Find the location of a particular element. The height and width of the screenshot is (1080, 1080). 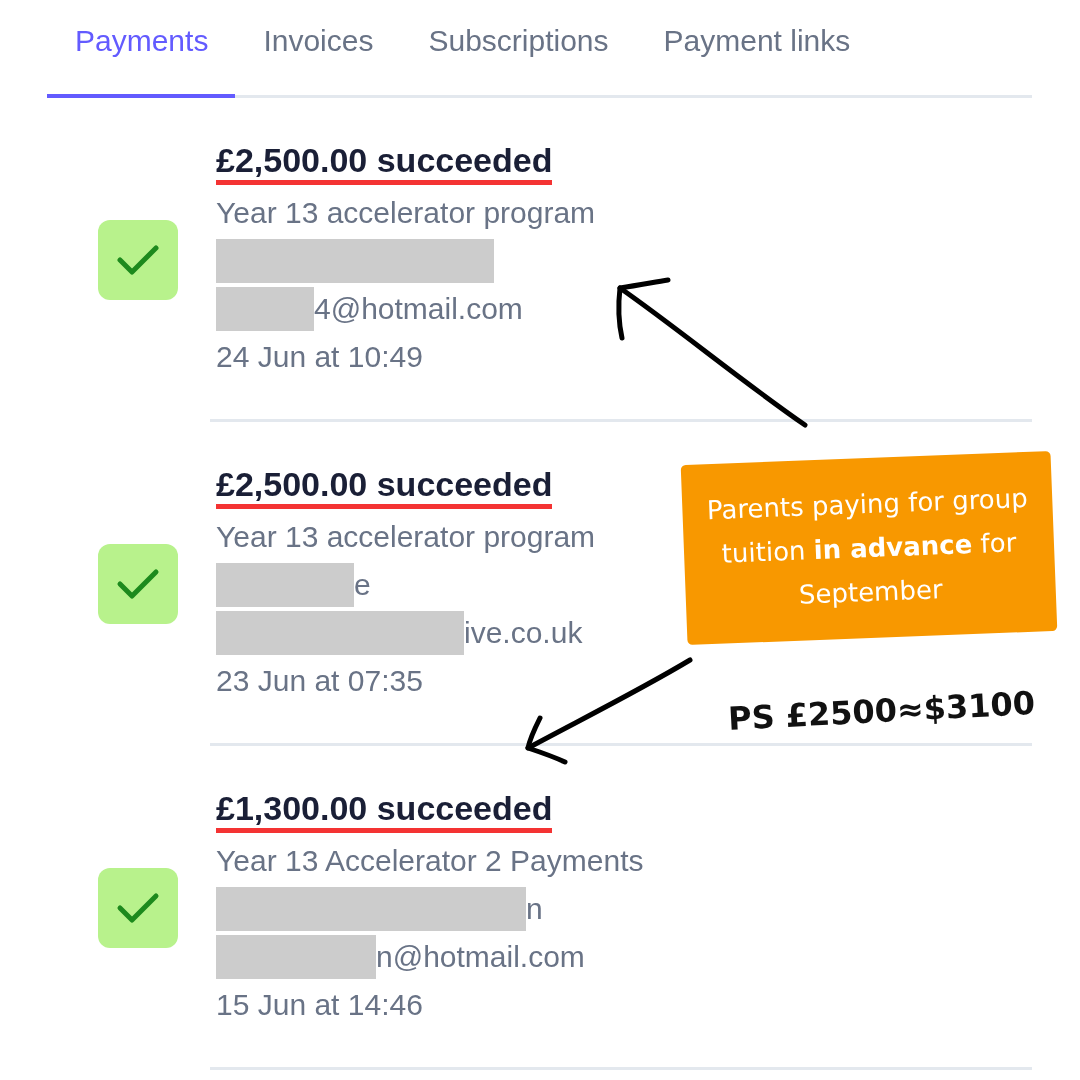

email-text: 4@hotmail.com is located at coordinates (418, 309).